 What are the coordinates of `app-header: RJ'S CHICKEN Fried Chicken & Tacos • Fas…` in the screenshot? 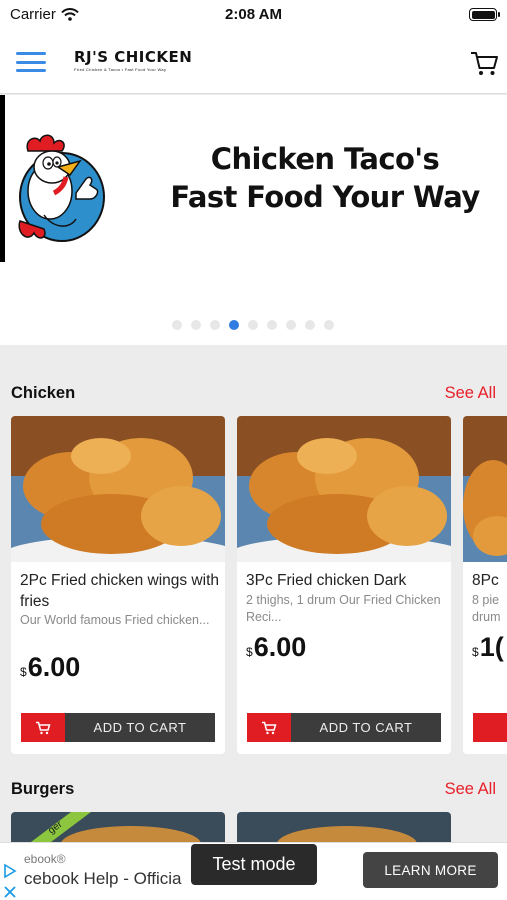 It's located at (253, 62).